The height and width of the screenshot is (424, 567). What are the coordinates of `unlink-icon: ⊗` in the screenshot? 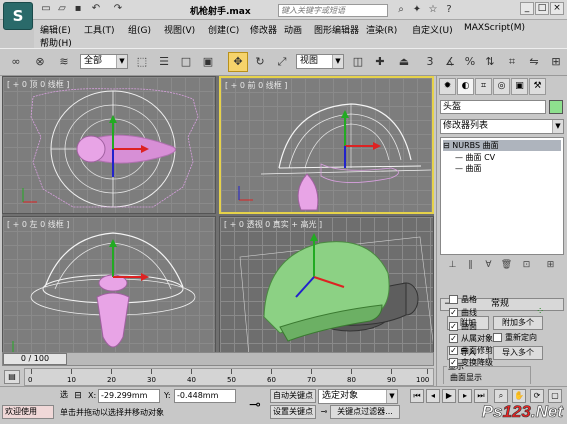 It's located at (40, 62).